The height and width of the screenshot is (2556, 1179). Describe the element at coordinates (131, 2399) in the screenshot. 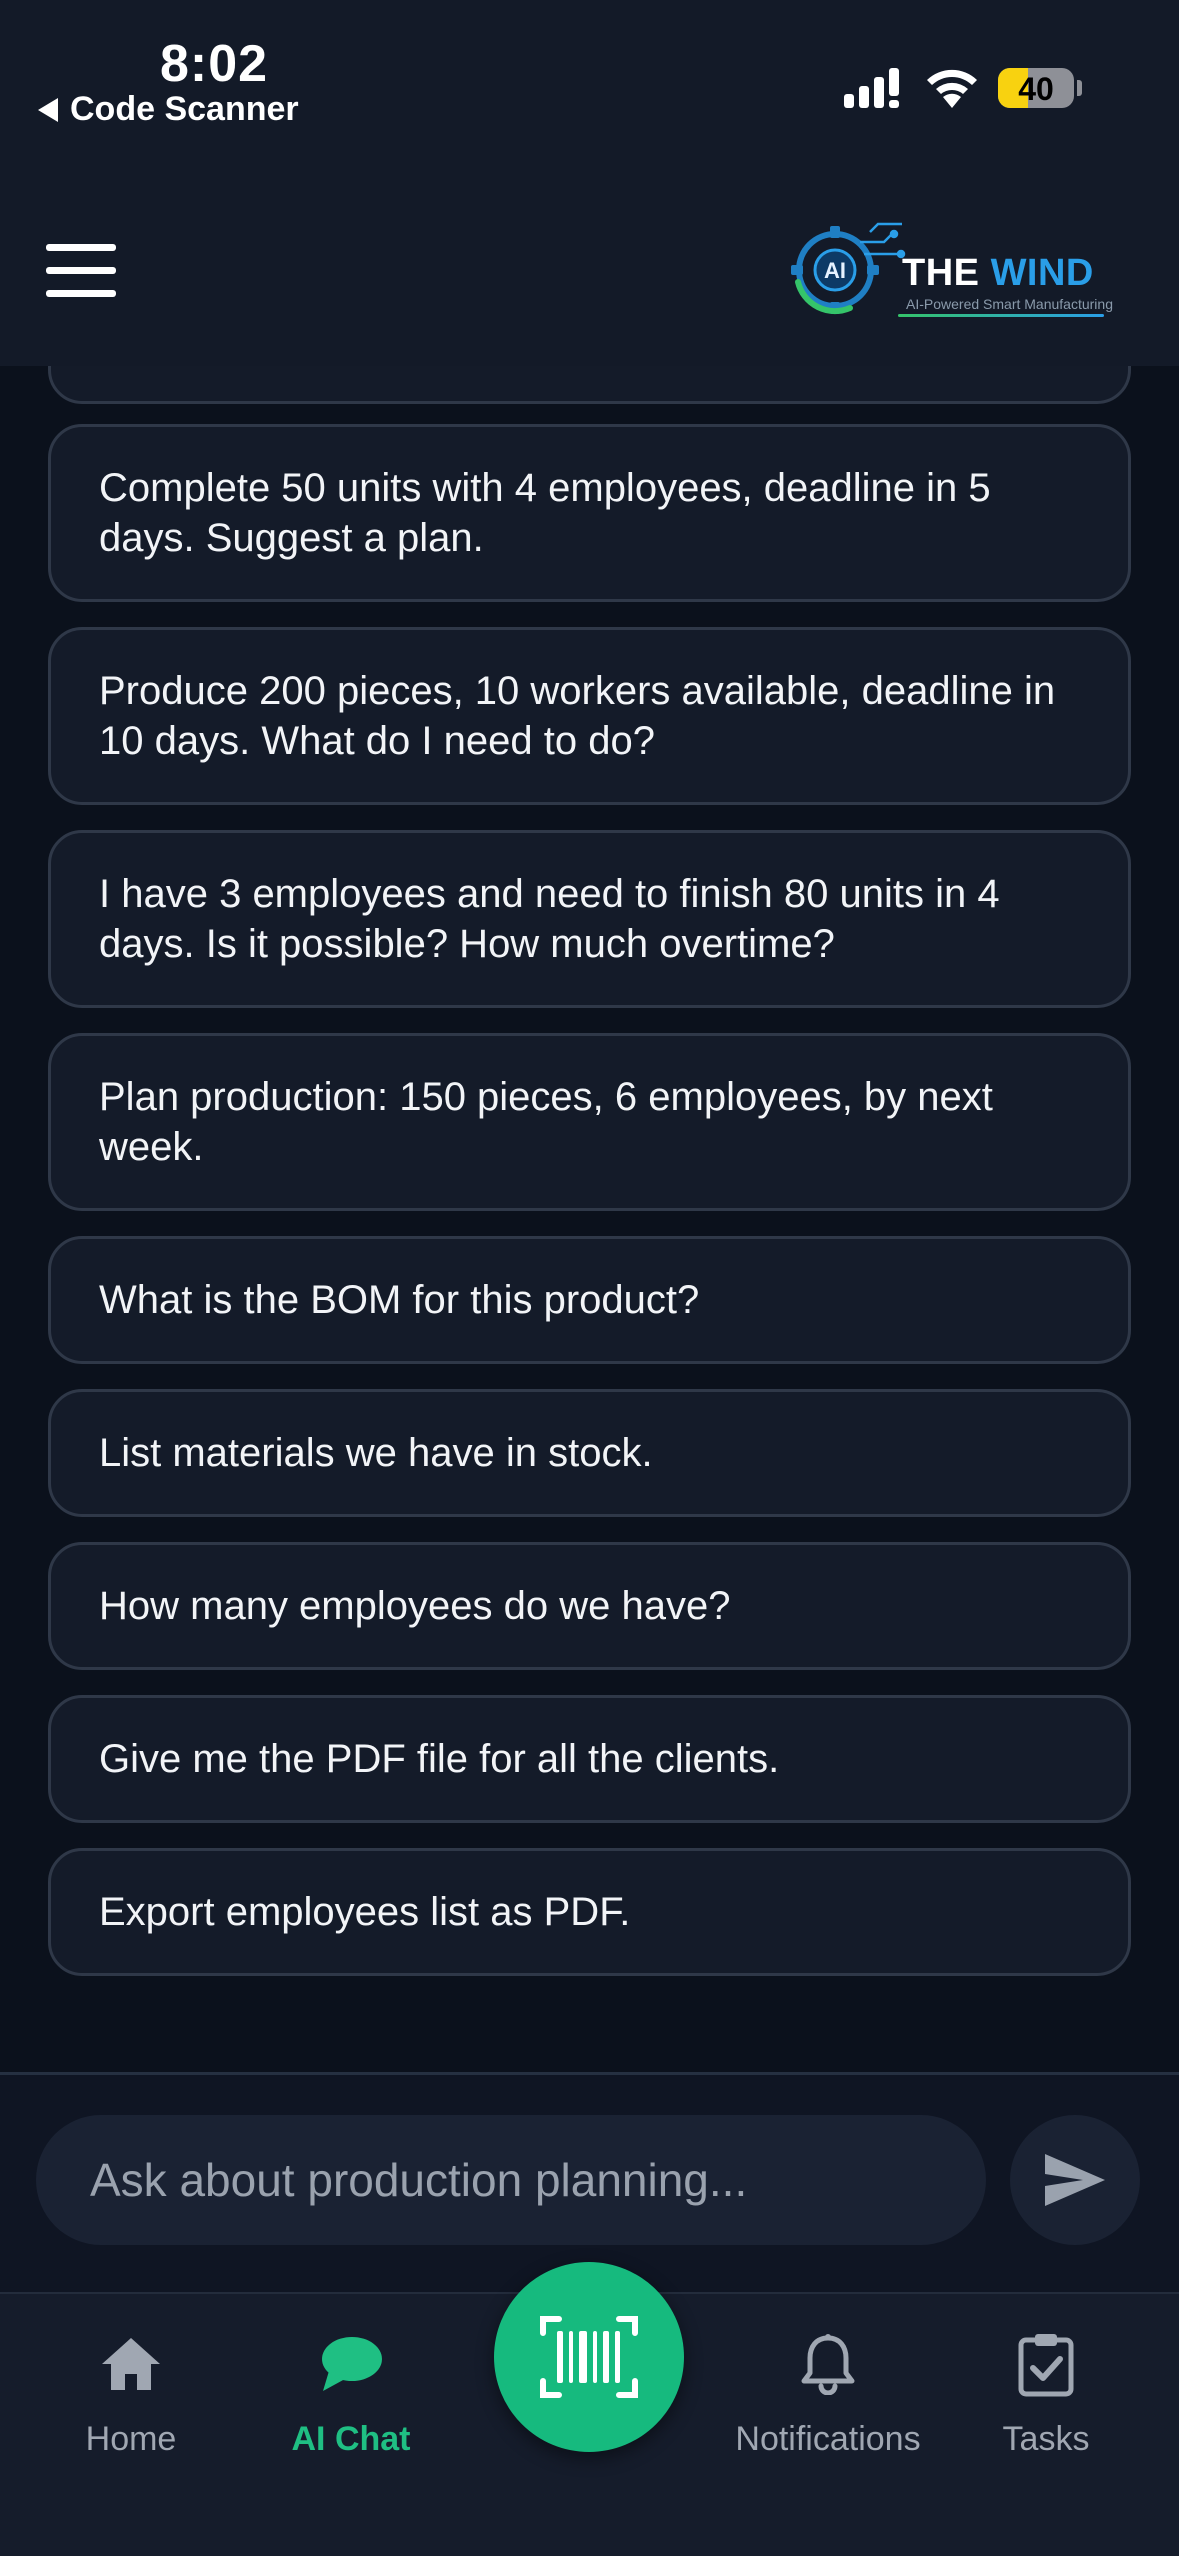

I see `nav-home: Home` at that location.